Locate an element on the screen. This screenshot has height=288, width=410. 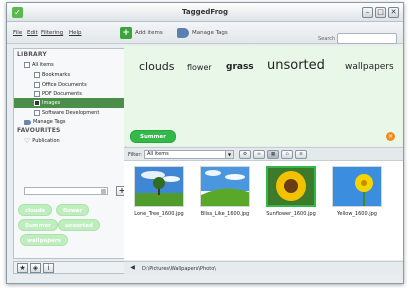
tag-cloud-word: unsorted is located at coordinates (296, 65).